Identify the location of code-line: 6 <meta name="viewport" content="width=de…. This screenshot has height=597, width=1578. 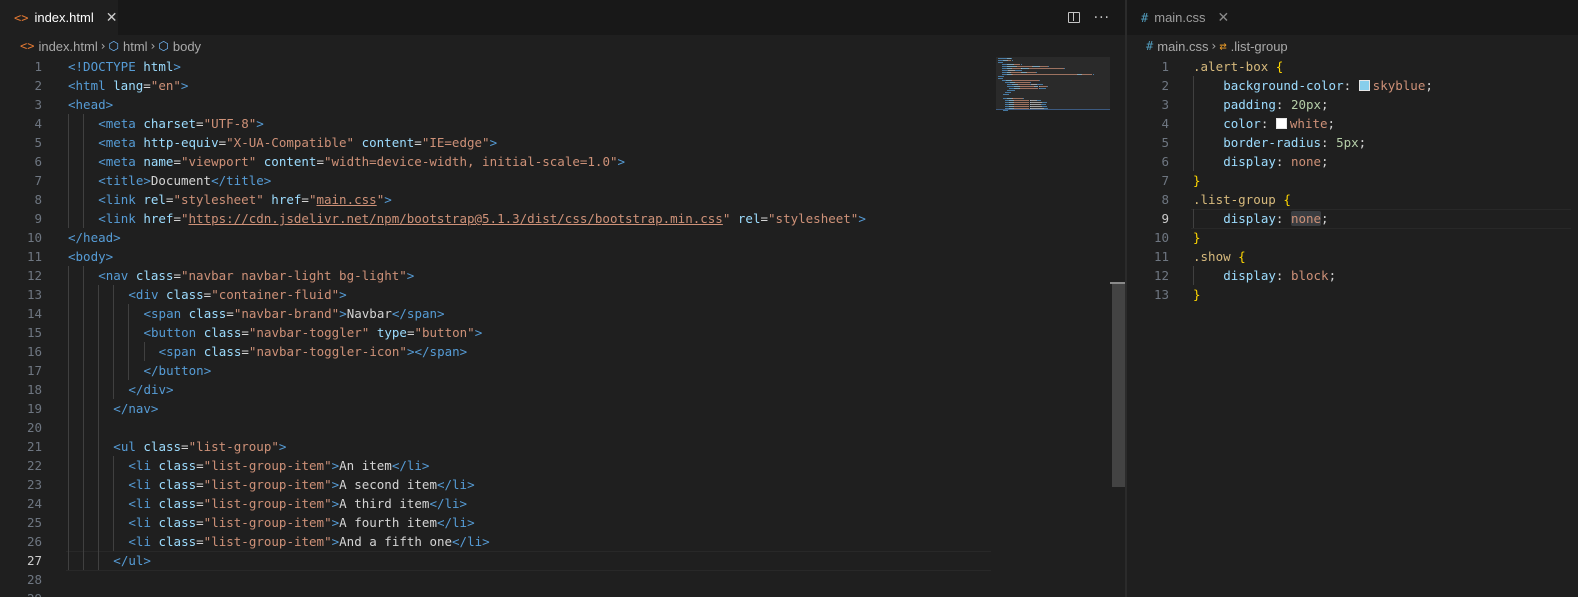
(563, 161).